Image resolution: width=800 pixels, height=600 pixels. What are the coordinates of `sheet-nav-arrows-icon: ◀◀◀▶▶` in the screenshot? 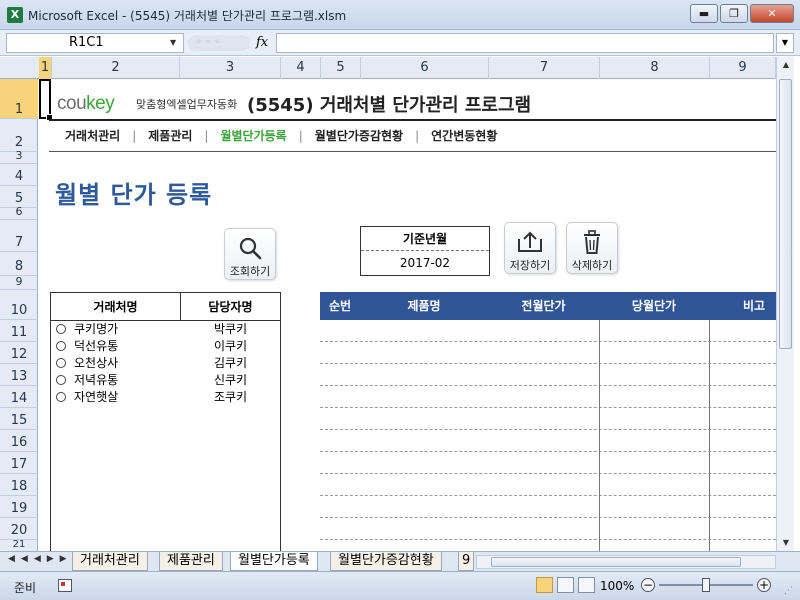 It's located at (40, 559).